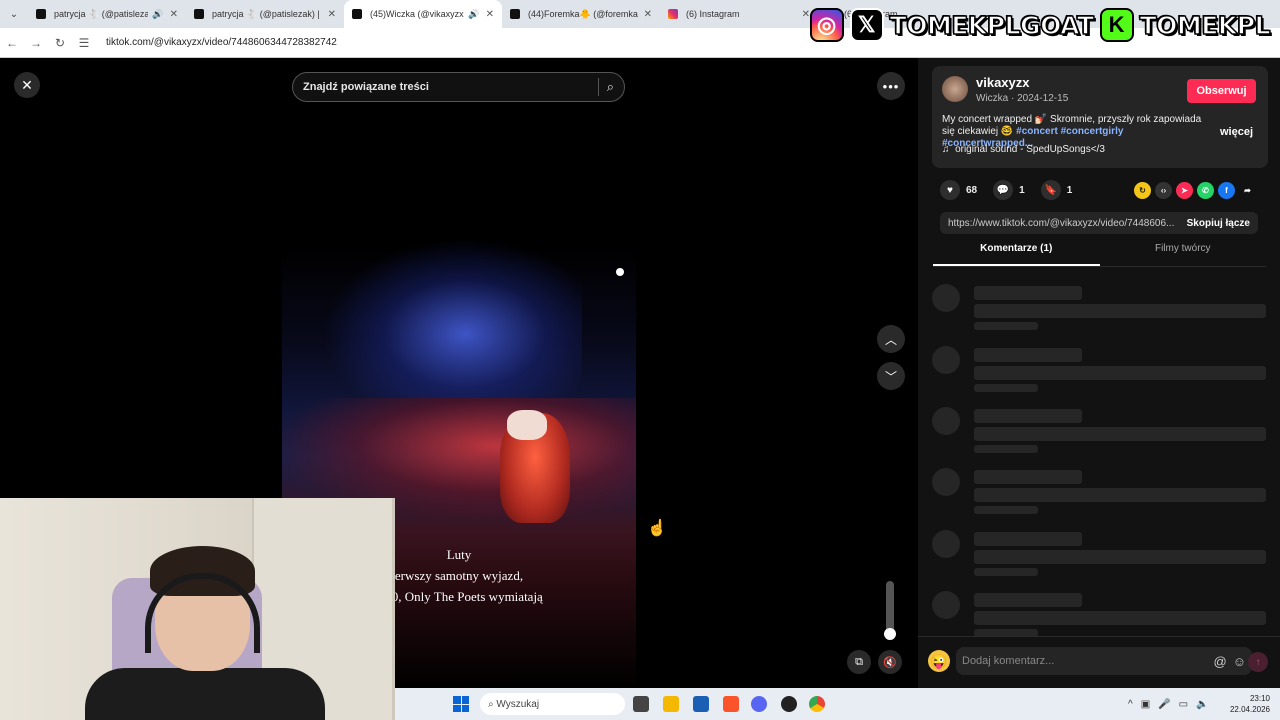 This screenshot has height=720, width=1280. What do you see at coordinates (641, 704) in the screenshot?
I see `task-view-icon` at bounding box center [641, 704].